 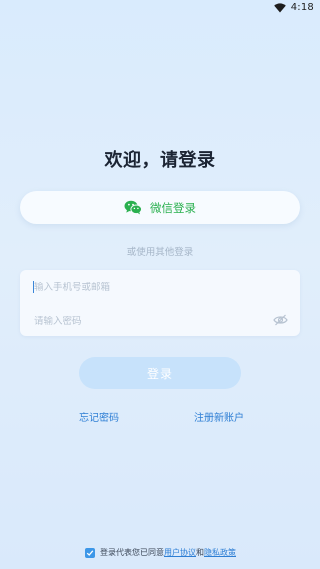 I want to click on register-link: 注册新账户, so click(x=219, y=416).